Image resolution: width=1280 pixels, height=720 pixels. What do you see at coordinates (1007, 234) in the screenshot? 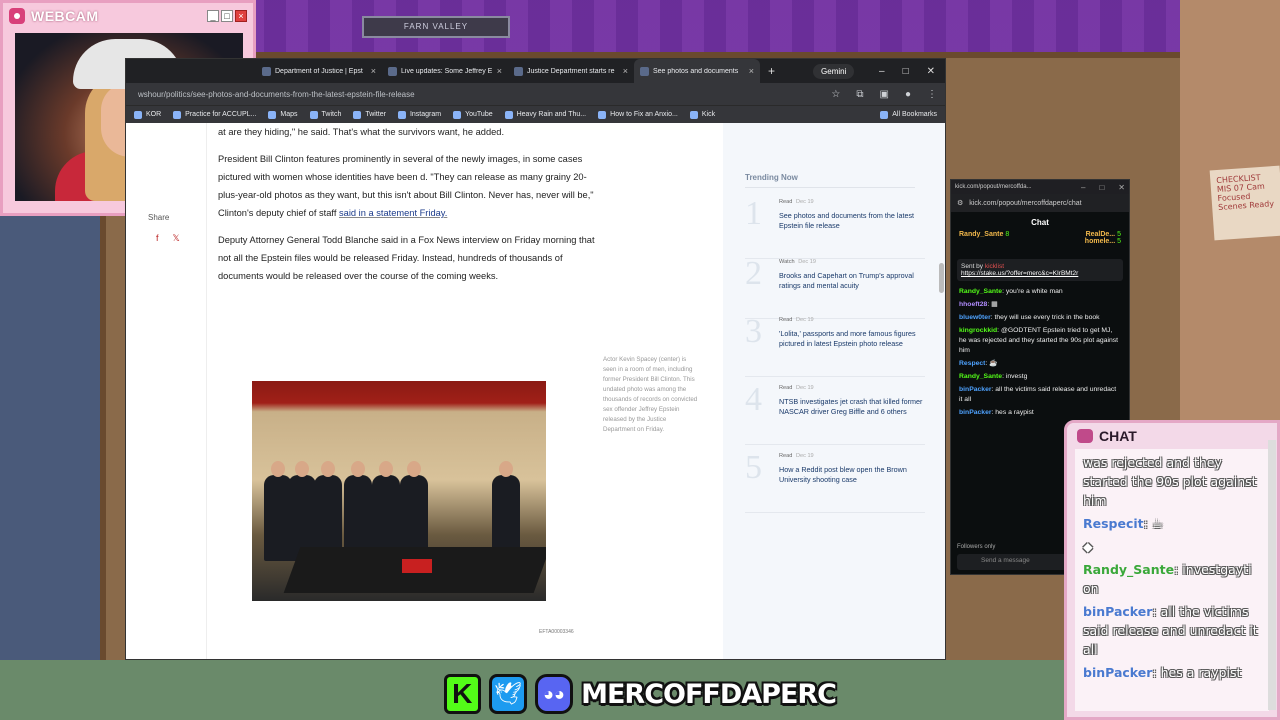
I see `leader-count: 8` at bounding box center [1007, 234].